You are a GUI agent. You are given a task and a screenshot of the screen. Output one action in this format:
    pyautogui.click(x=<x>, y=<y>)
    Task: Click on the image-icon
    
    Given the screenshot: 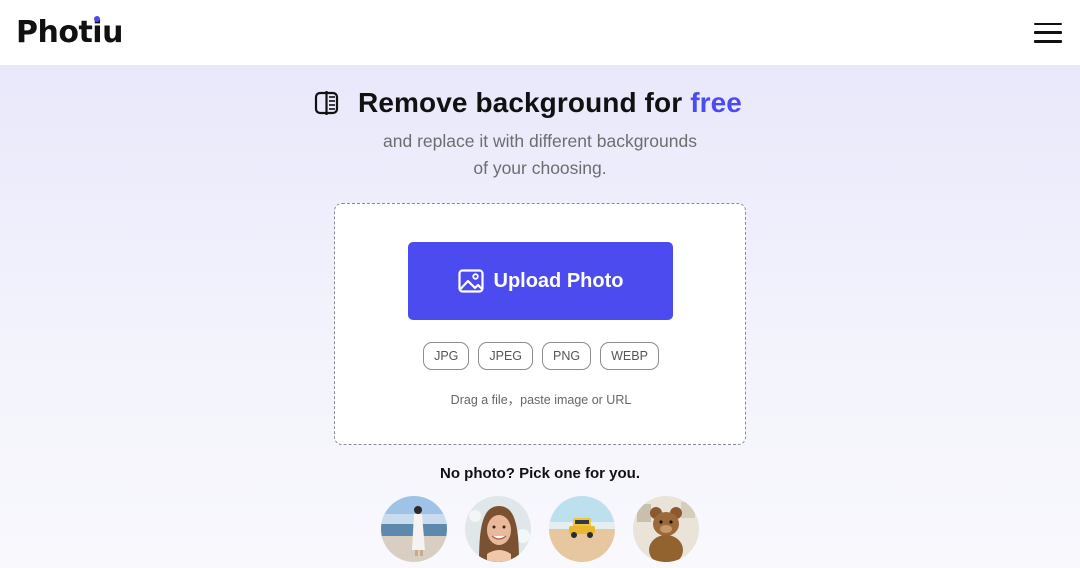 What is the action you would take?
    pyautogui.click(x=470, y=281)
    